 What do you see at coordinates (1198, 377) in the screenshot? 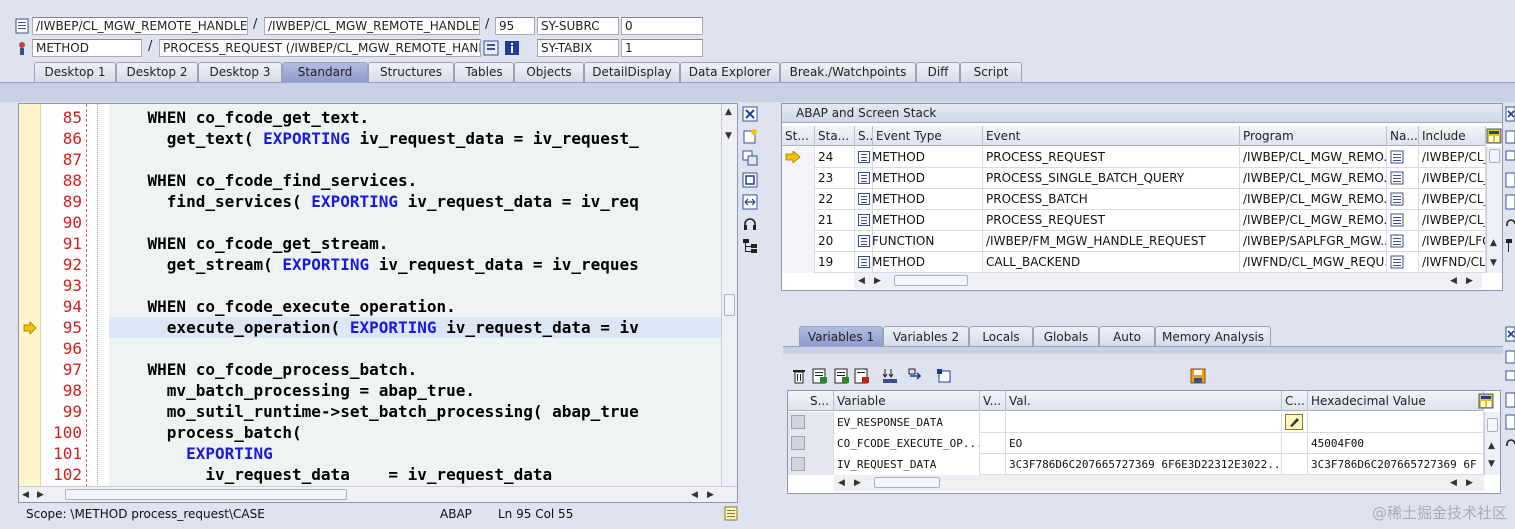
I see `save-icon` at bounding box center [1198, 377].